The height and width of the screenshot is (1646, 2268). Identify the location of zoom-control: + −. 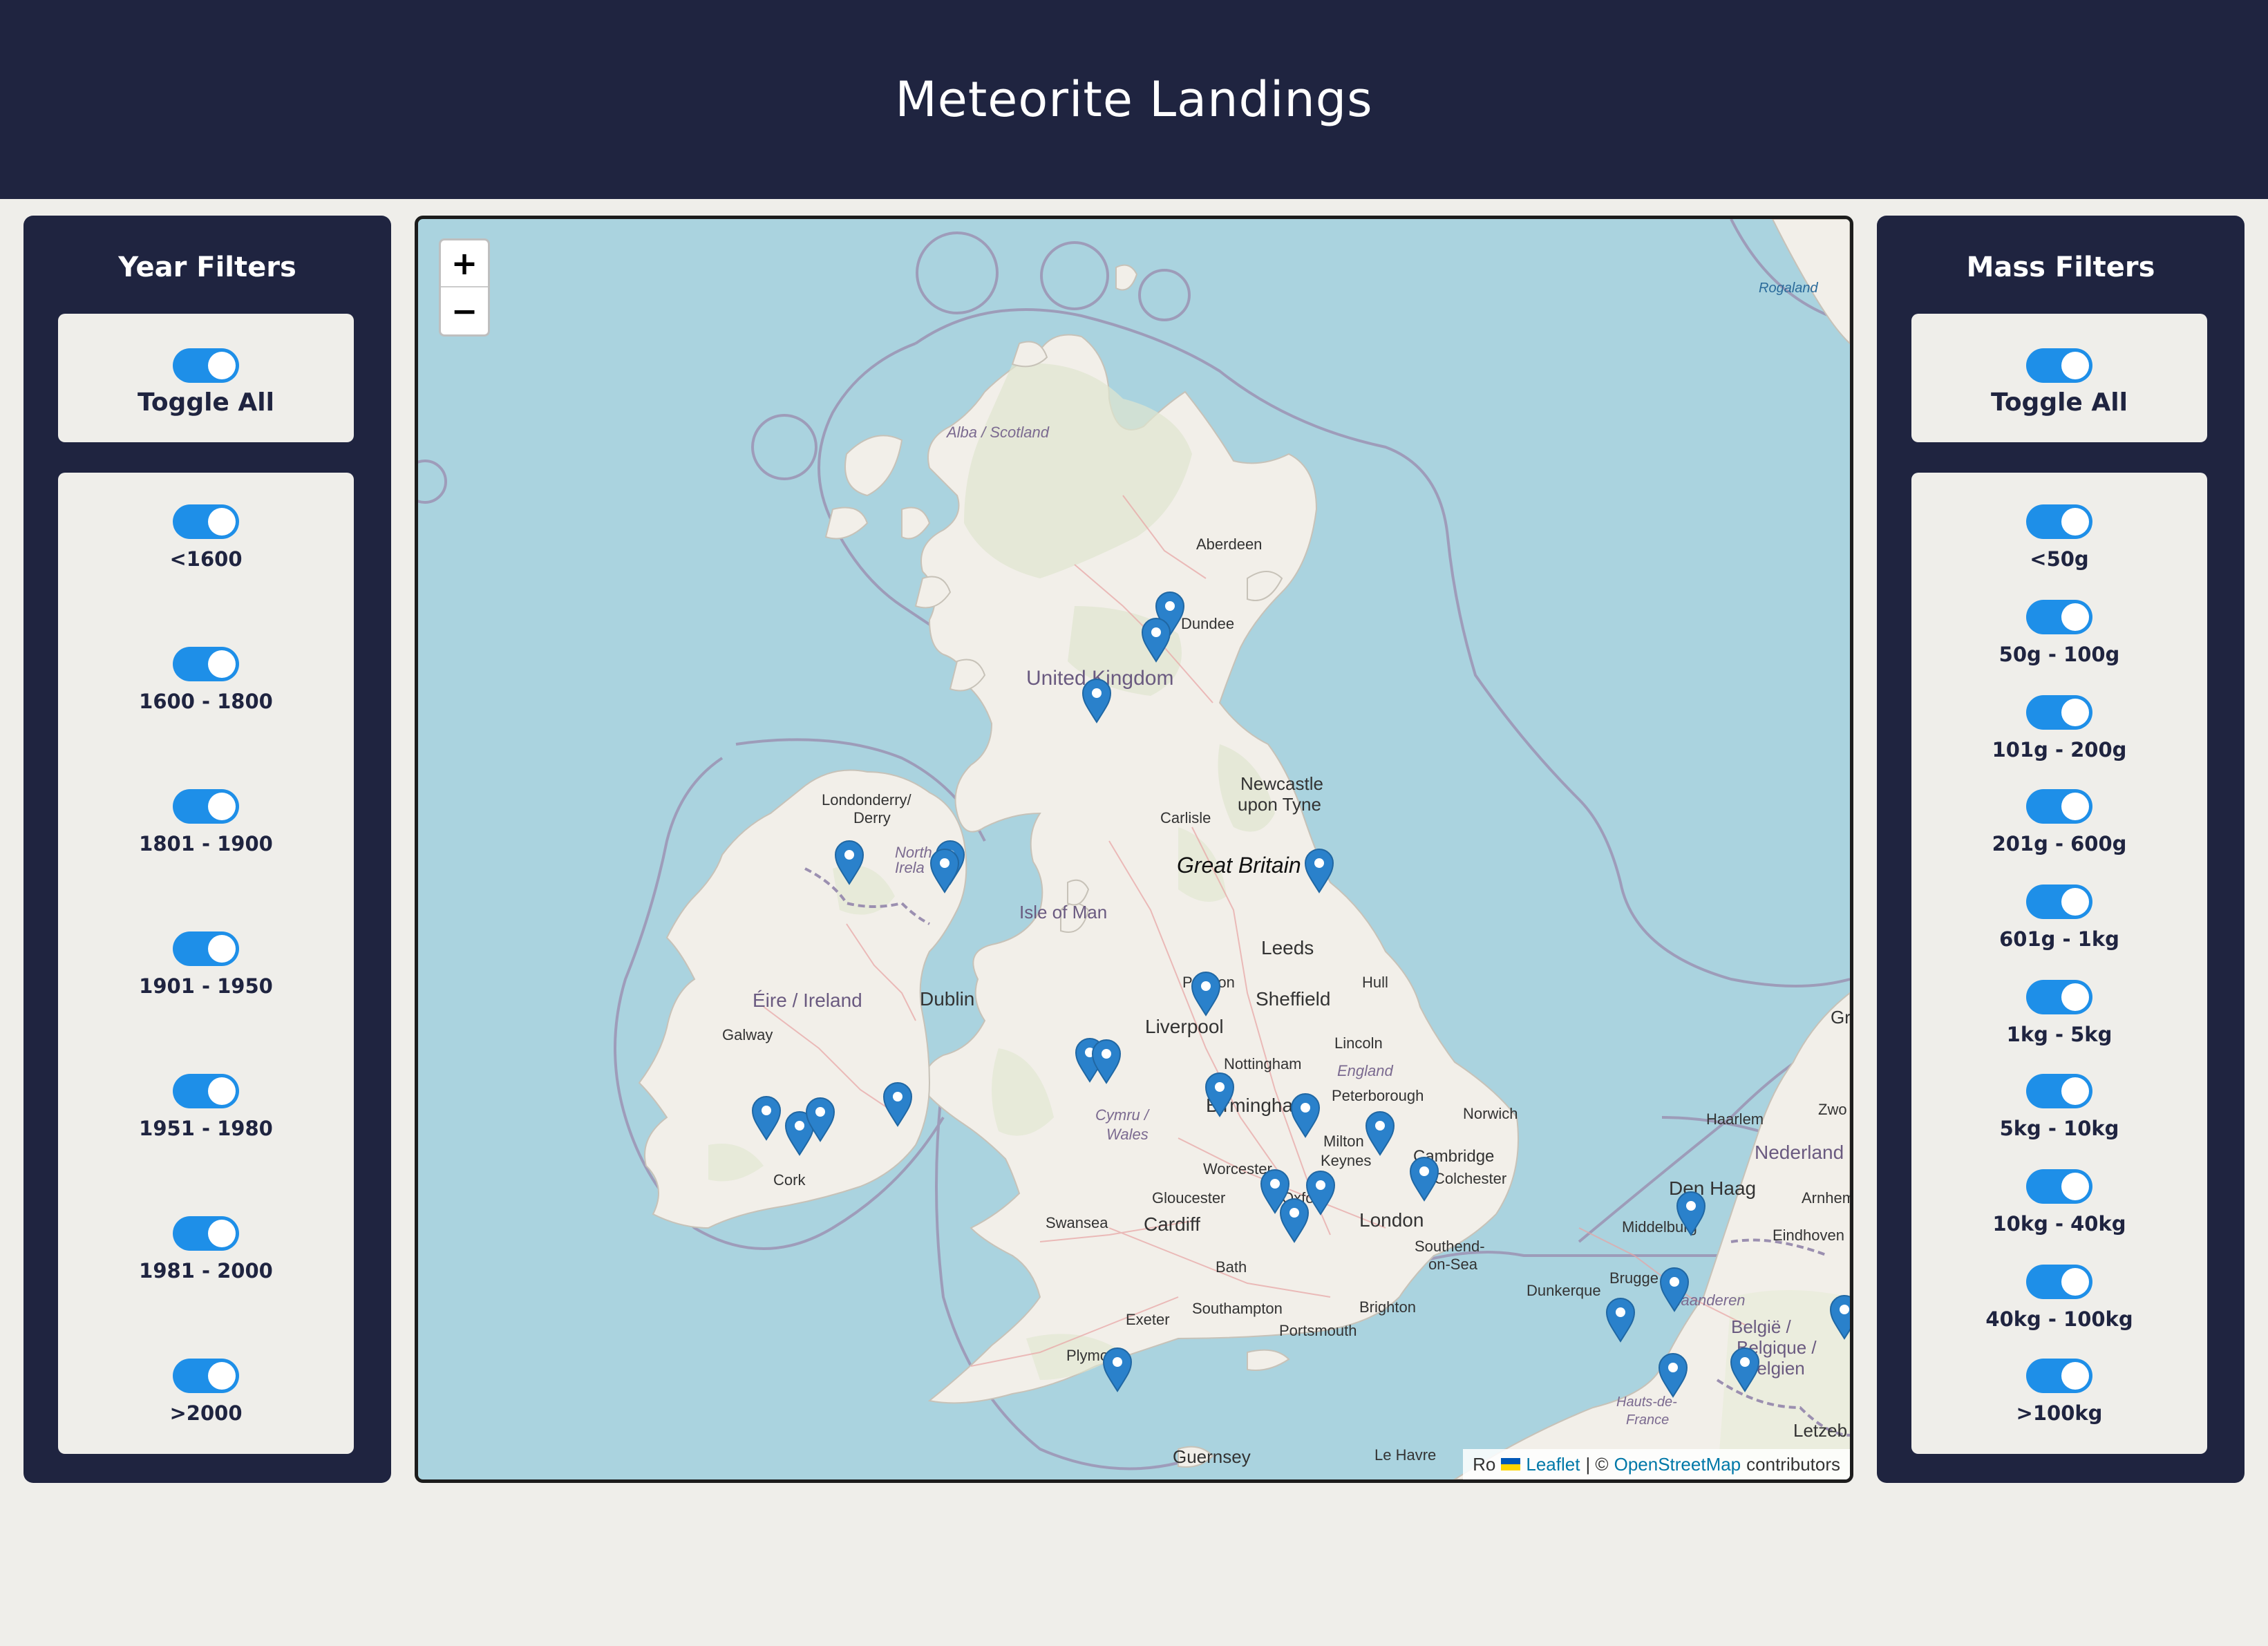
(464, 287).